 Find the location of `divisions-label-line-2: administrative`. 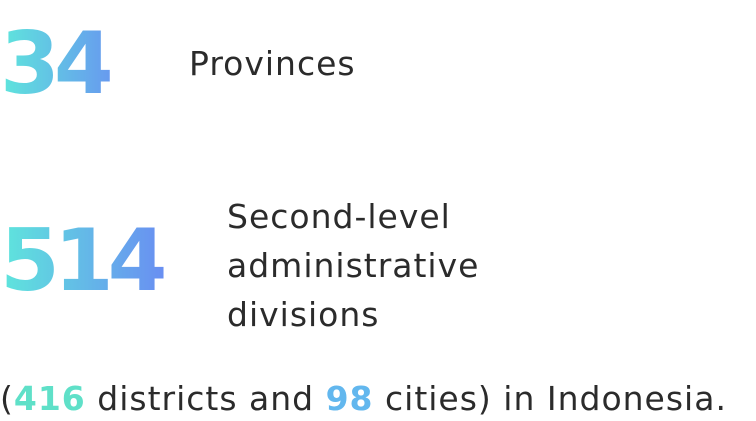

divisions-label-line-2: administrative is located at coordinates (353, 265).